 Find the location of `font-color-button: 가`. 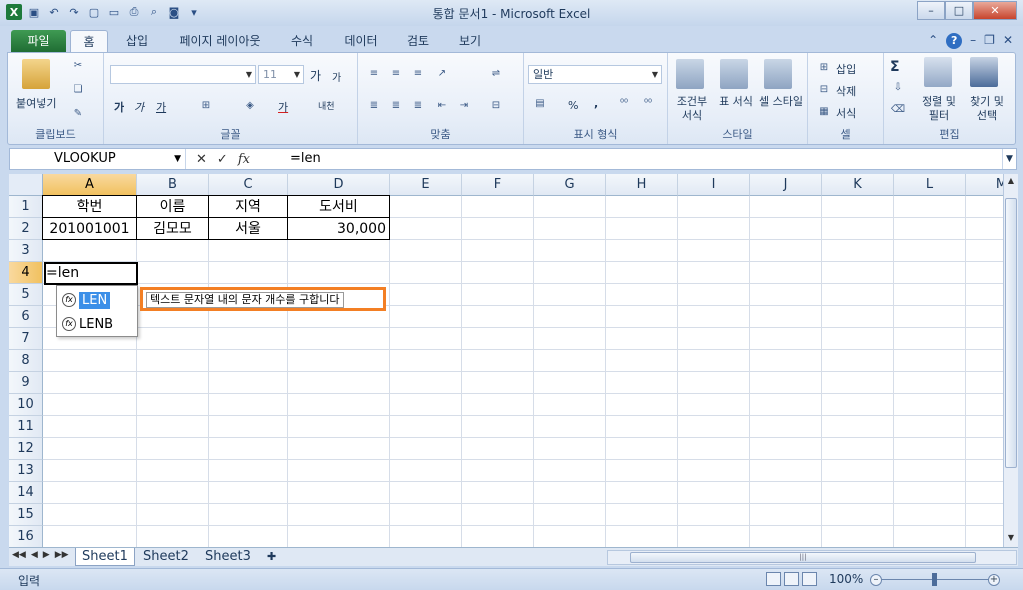

font-color-button: 가 is located at coordinates (283, 107).